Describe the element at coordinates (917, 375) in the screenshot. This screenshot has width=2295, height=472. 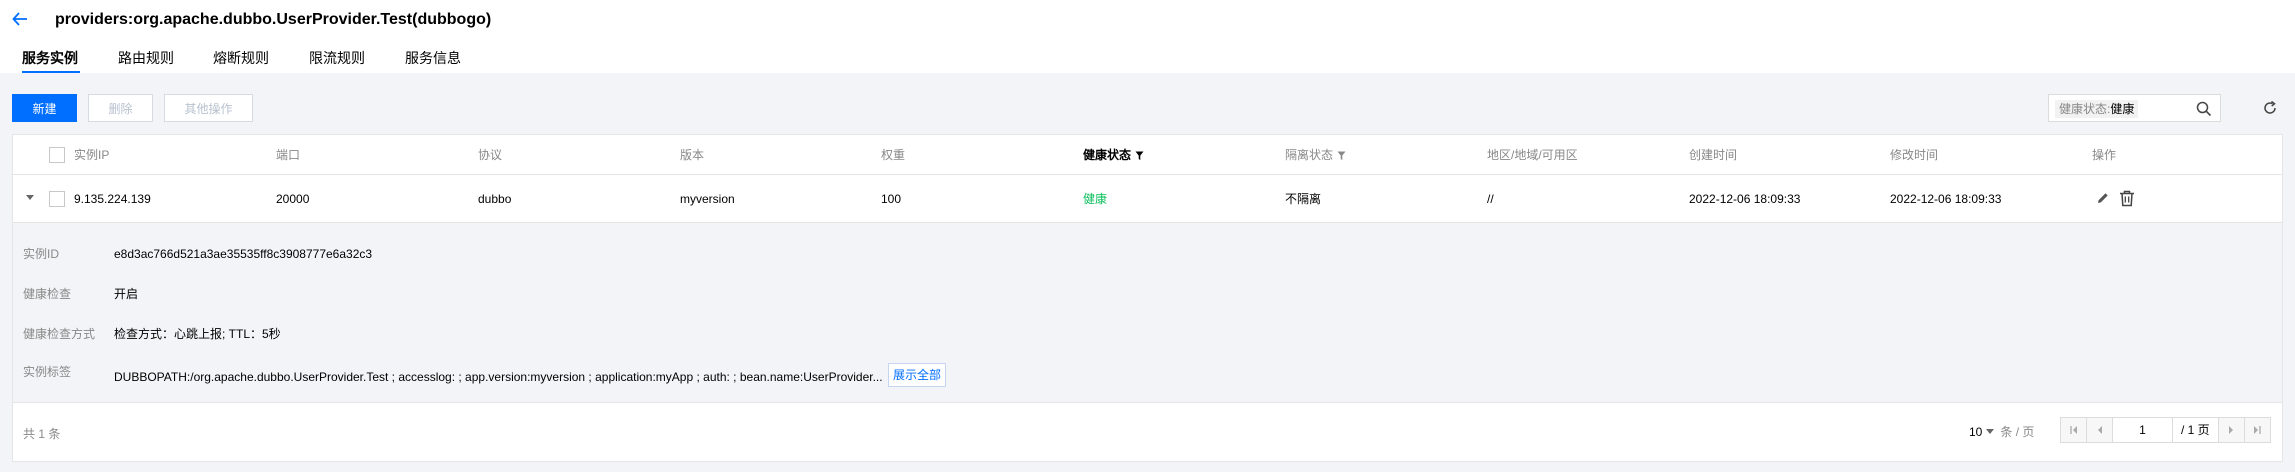
I see `show-all-button: 展示全部` at that location.